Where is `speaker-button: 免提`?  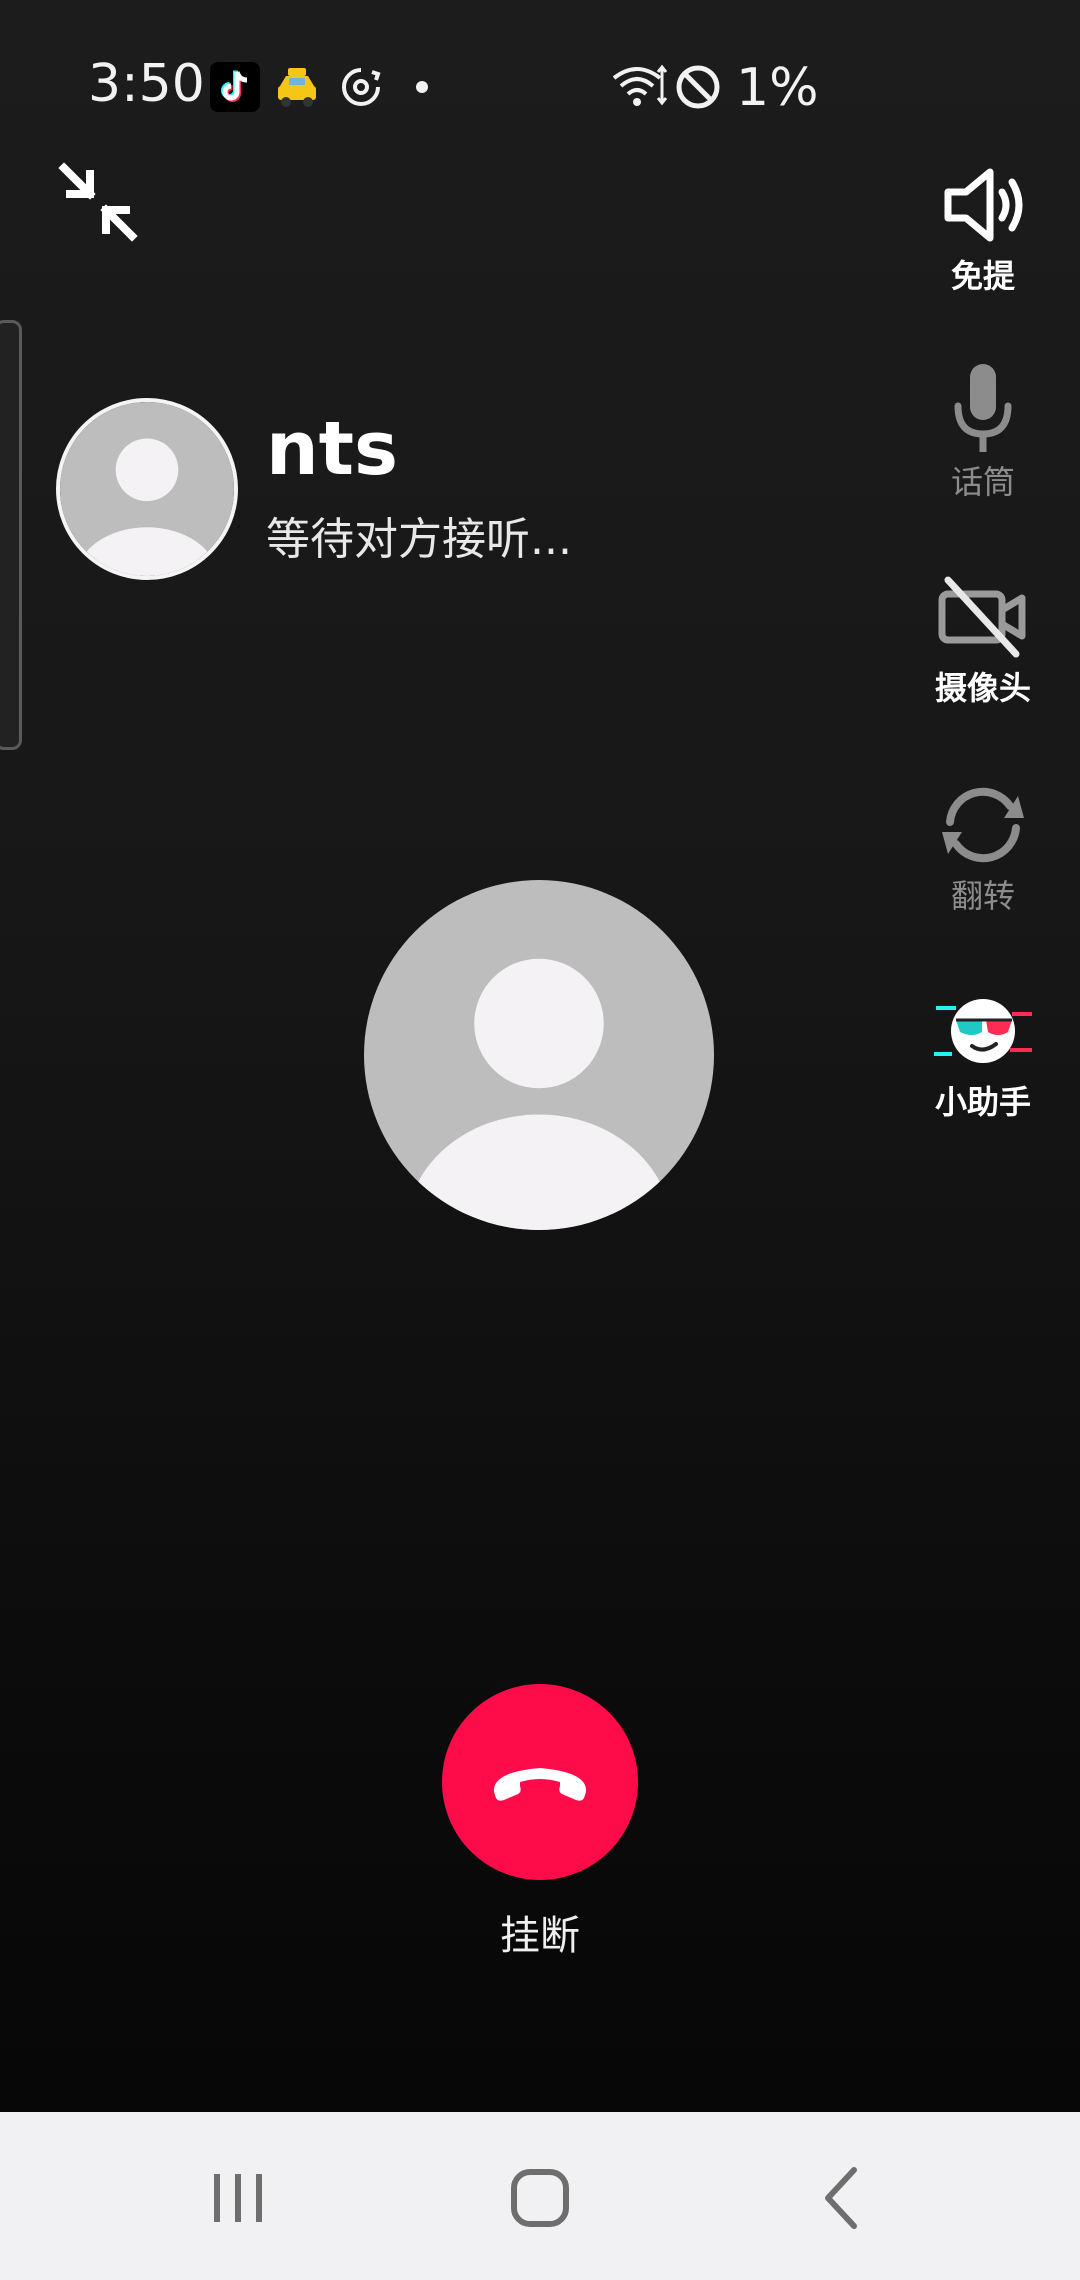 speaker-button: 免提 is located at coordinates (983, 221).